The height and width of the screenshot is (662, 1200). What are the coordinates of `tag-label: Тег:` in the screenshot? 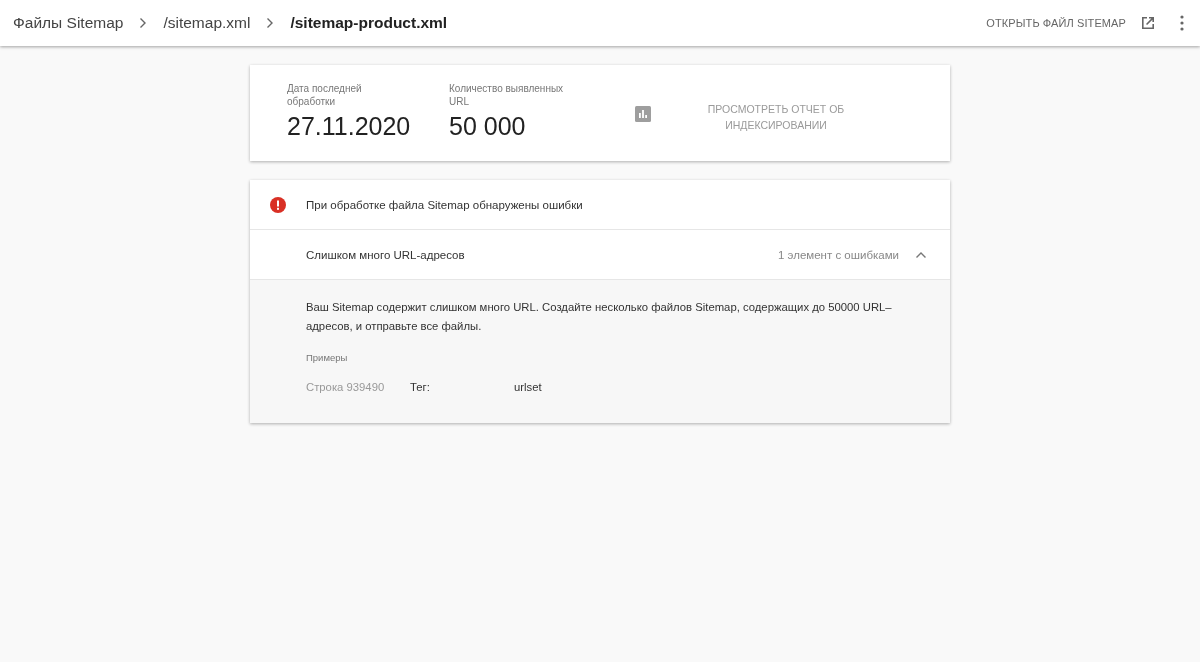 It's located at (420, 387).